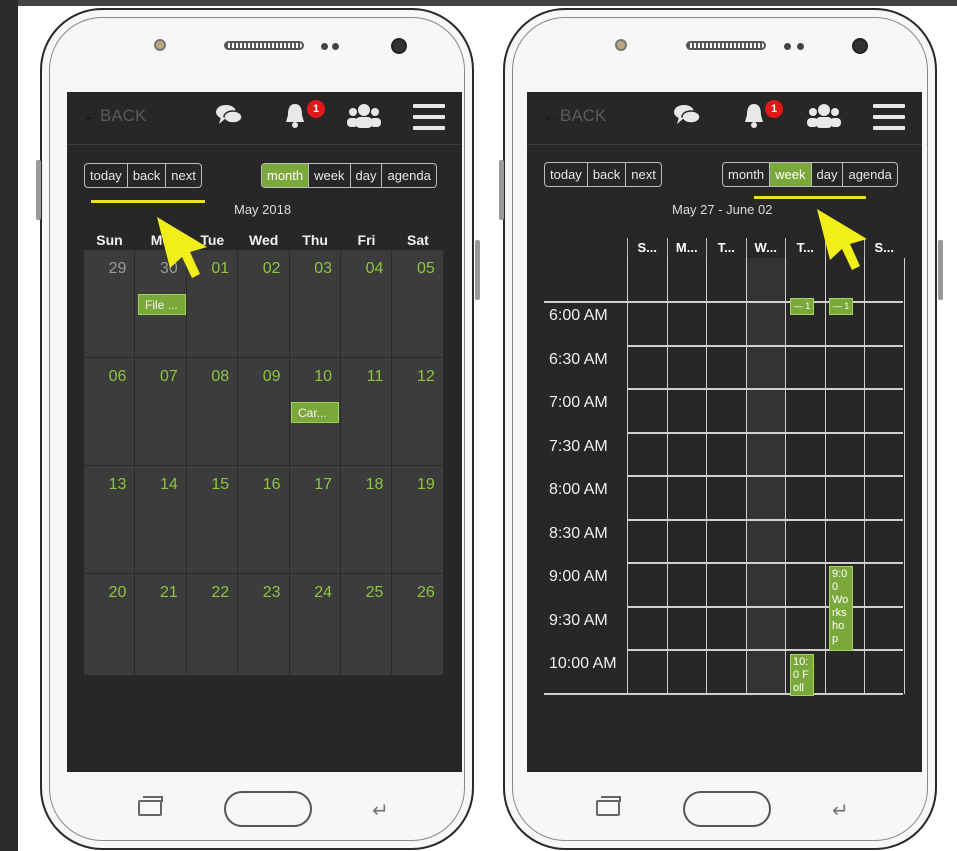 This screenshot has width=957, height=851. Describe the element at coordinates (123, 115) in the screenshot. I see `back-label: BACK` at that location.